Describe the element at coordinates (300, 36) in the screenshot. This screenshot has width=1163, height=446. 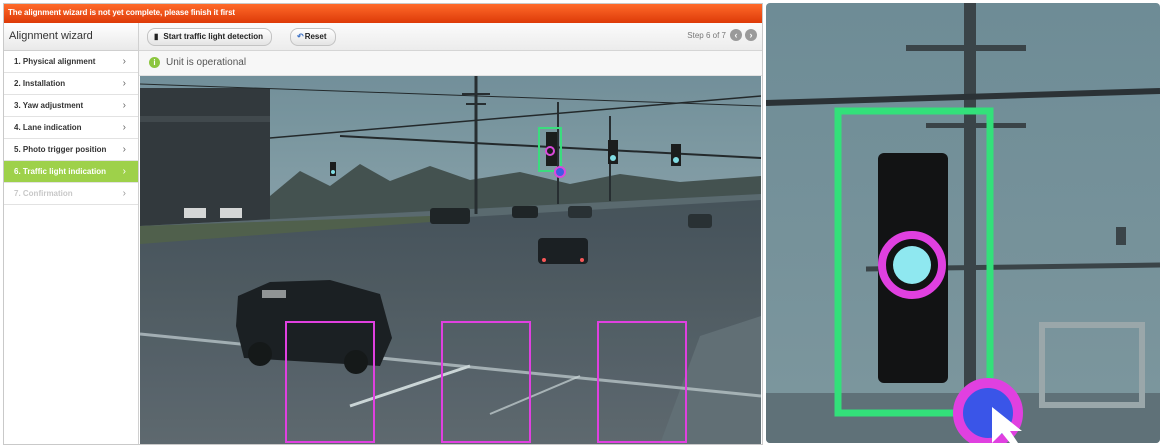
I see `reset-icon: ↶` at that location.